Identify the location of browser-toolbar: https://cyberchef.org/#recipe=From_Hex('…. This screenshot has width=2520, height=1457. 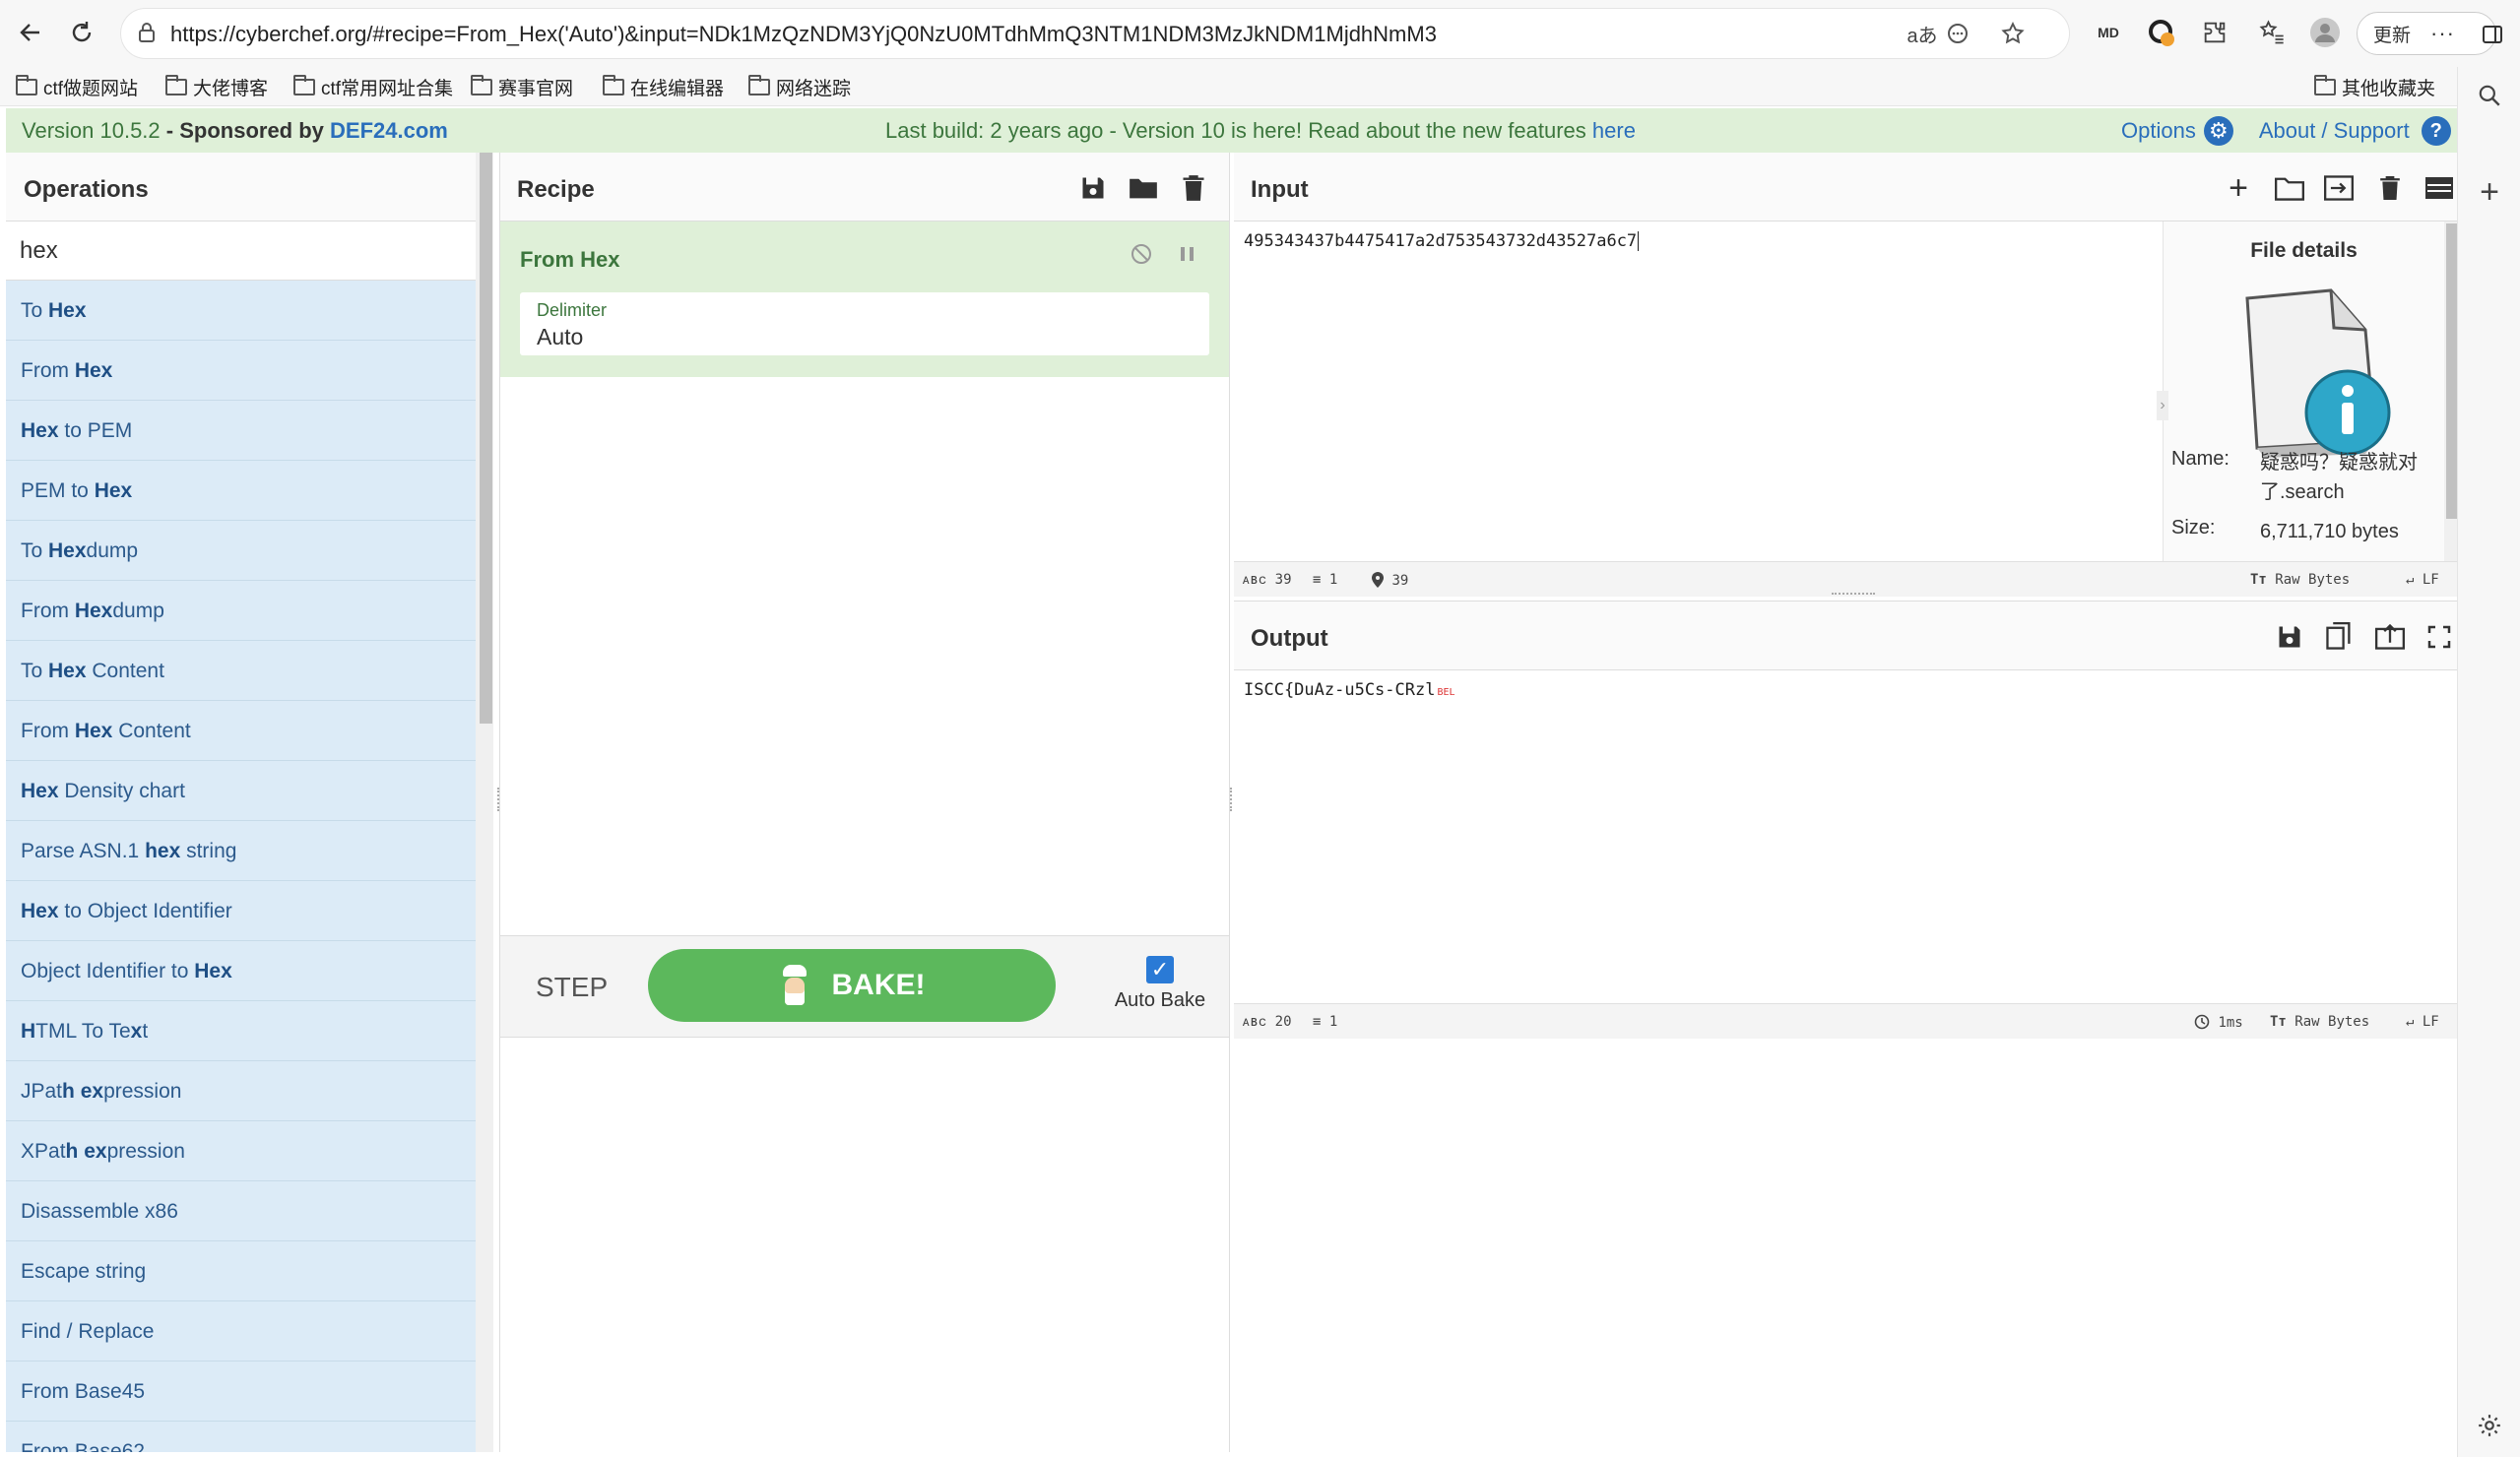
(1260, 33).